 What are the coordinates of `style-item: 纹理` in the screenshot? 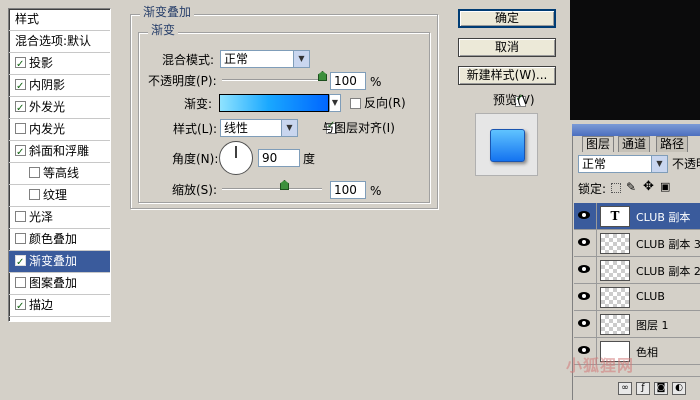 It's located at (59, 196).